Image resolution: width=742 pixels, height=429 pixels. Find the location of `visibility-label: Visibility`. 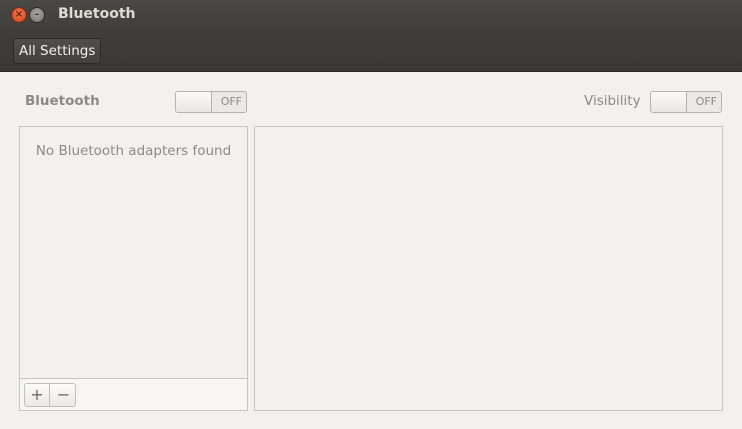

visibility-label: Visibility is located at coordinates (612, 101).